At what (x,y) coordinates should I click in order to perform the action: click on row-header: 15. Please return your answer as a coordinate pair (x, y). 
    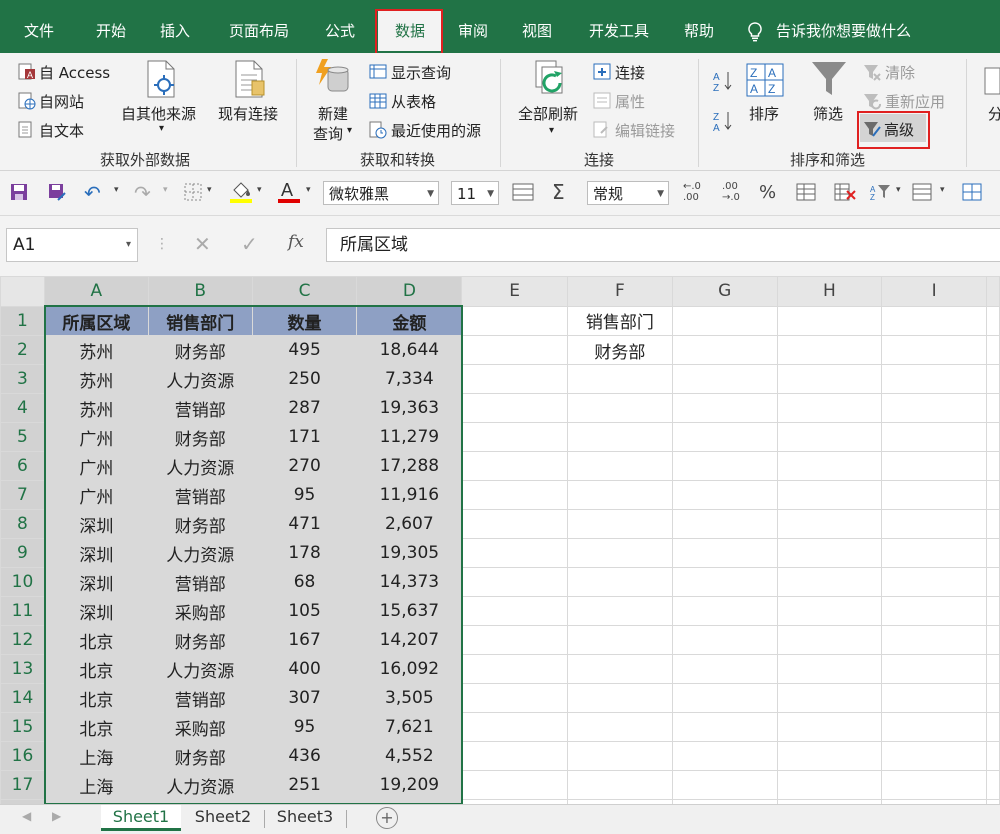
    Looking at the image, I should click on (22, 727).